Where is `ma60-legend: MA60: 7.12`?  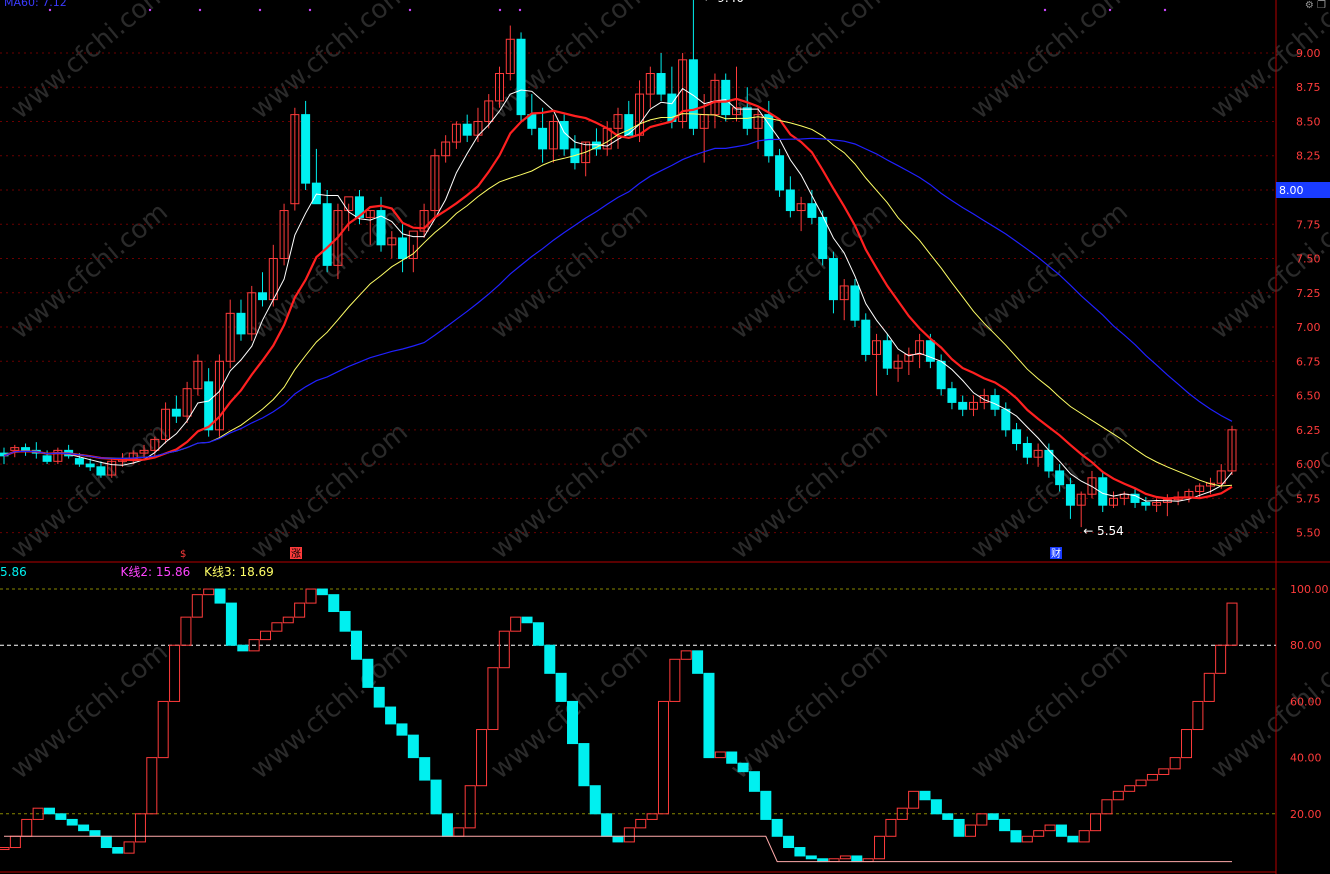
ma60-legend: MA60: 7.12 is located at coordinates (35, 4).